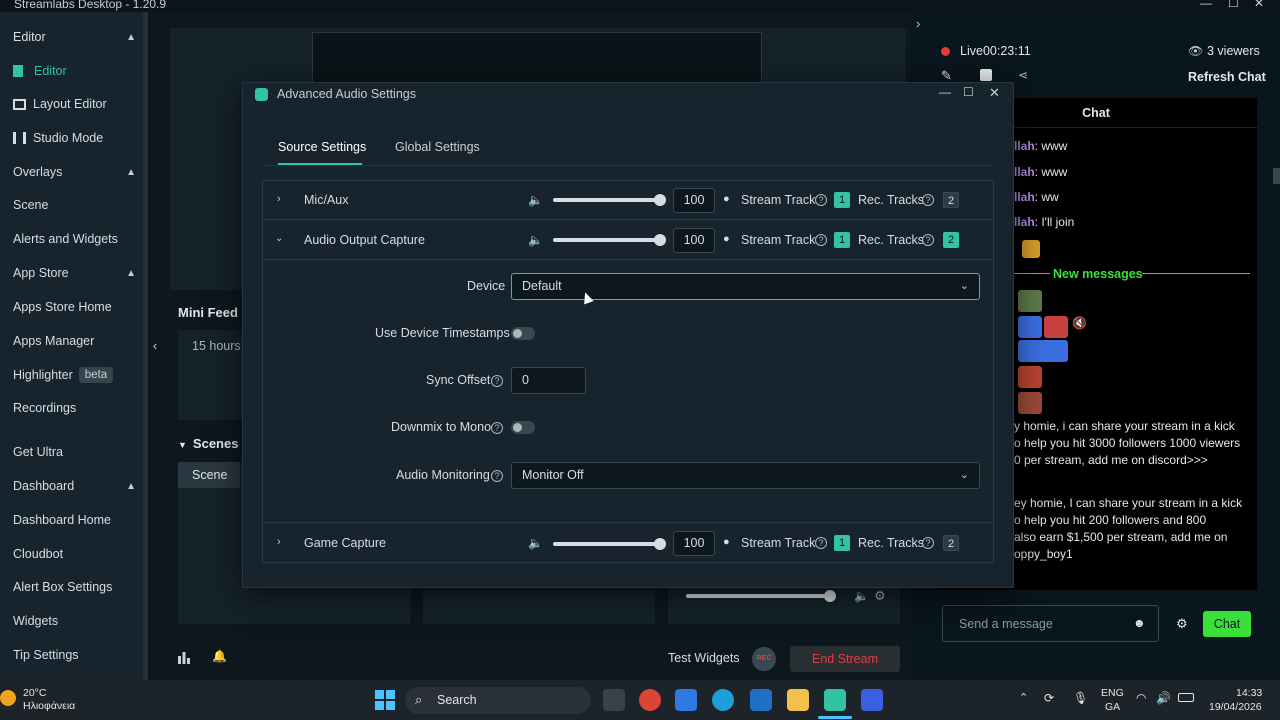 Image resolution: width=1280 pixels, height=720 pixels. I want to click on sidebar-section-editor: Editor ▲, so click(74, 37).